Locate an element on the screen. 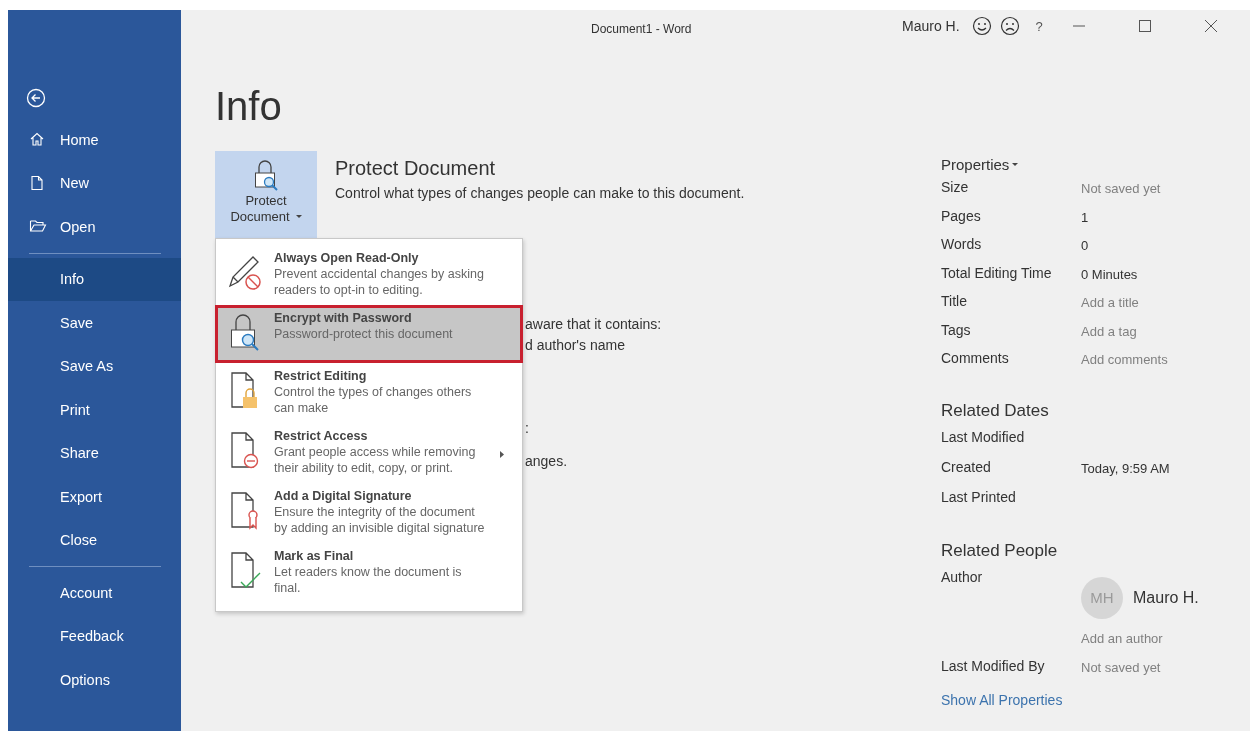 The width and height of the screenshot is (1250, 731). menu-item: Encrypt with Password Password-protect this document is located at coordinates (369, 334).